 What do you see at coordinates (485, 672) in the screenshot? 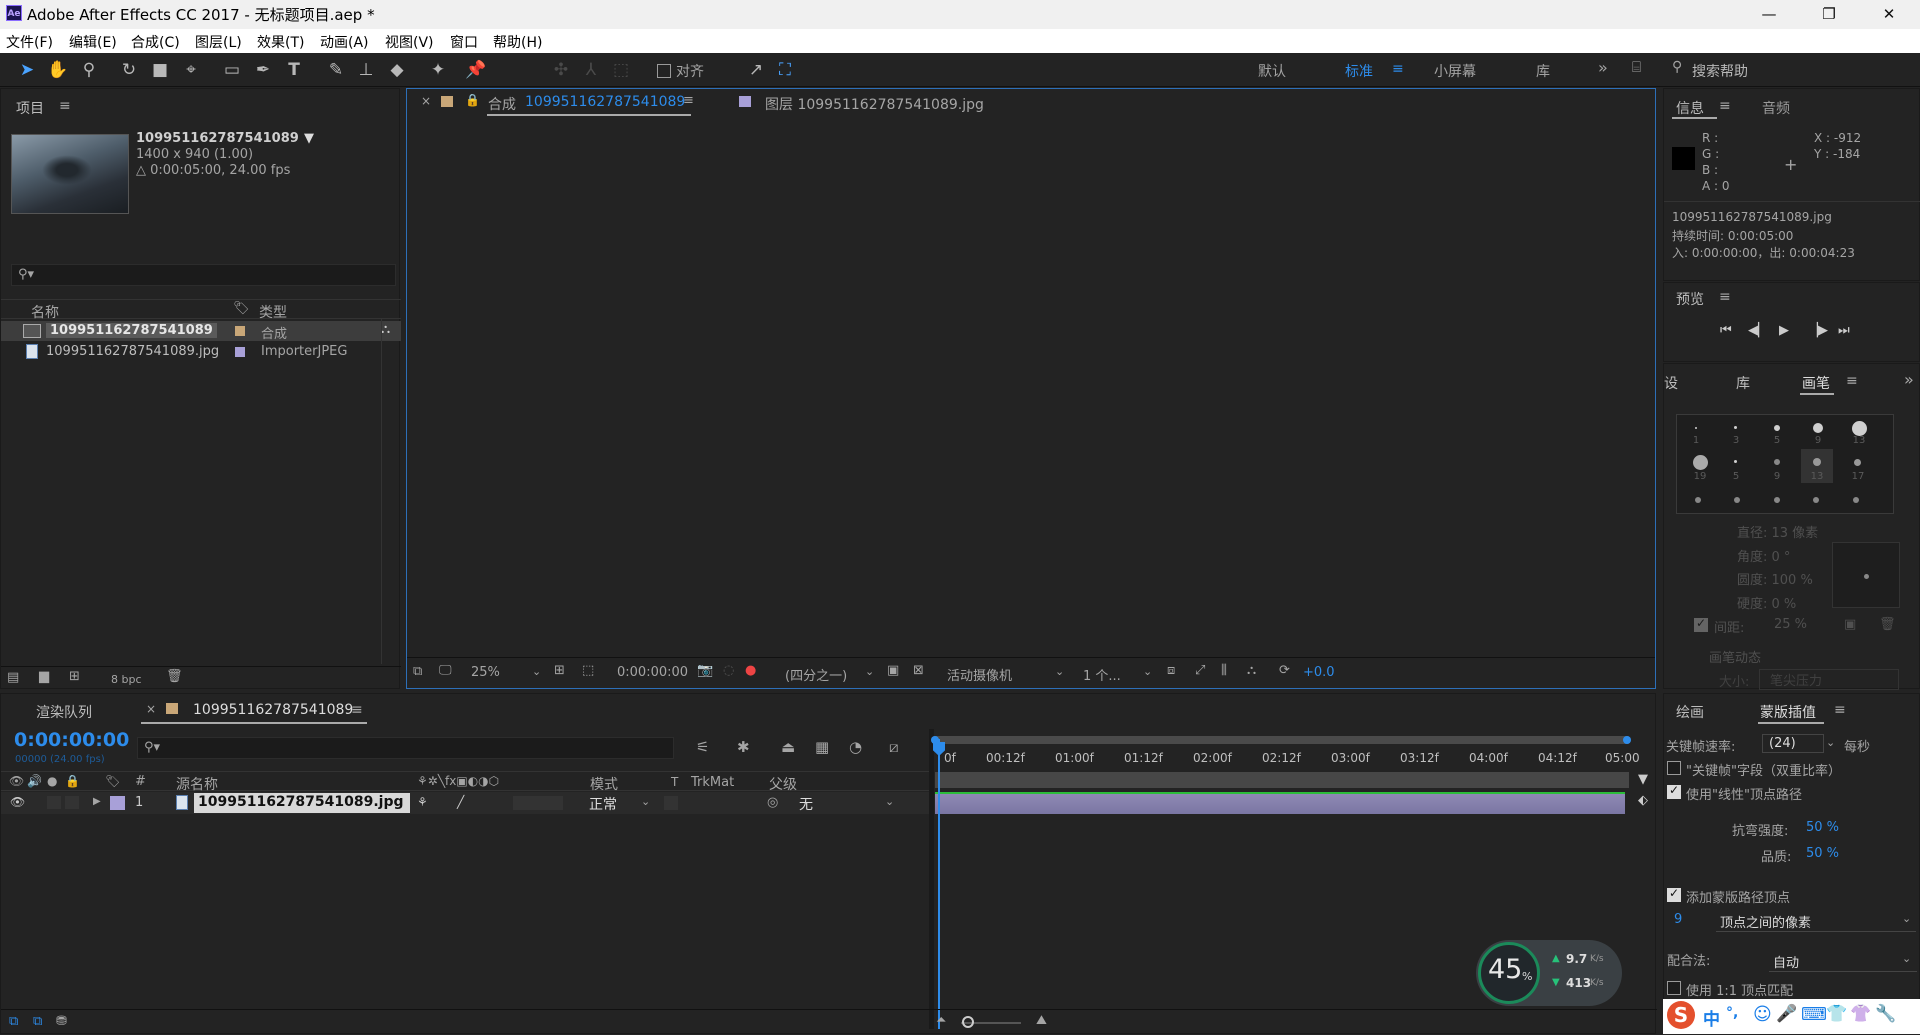
I see `zoom-select: 25%` at bounding box center [485, 672].